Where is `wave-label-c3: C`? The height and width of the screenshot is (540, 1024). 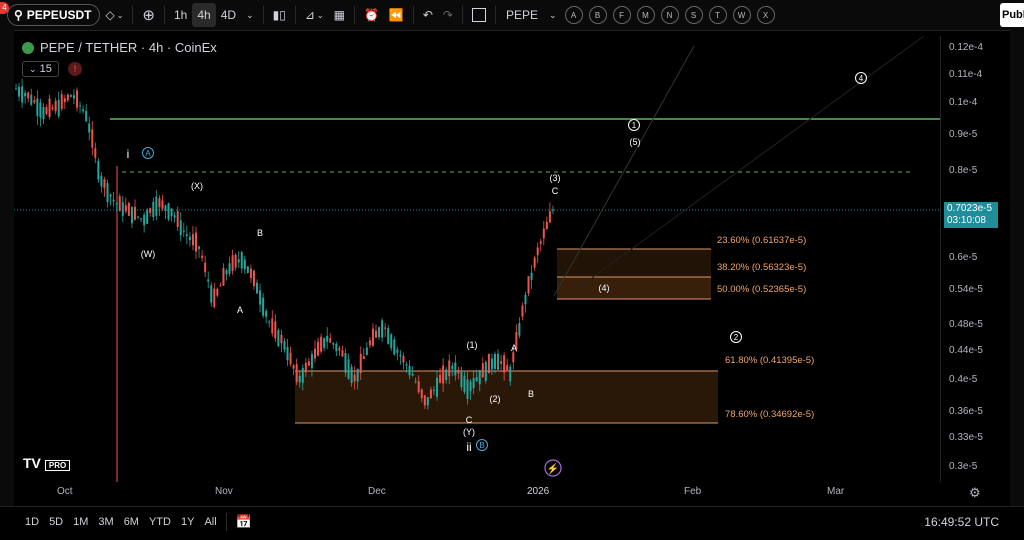 wave-label-c3: C is located at coordinates (555, 191).